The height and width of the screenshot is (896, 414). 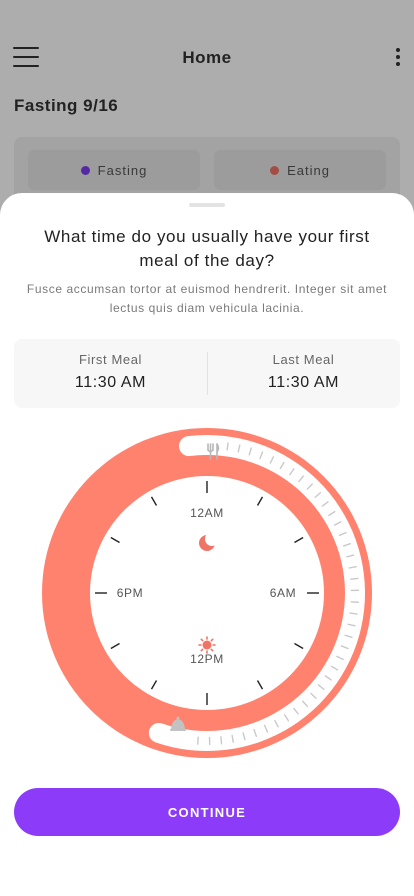 I want to click on continue-button: CONTINUE, so click(x=207, y=812).